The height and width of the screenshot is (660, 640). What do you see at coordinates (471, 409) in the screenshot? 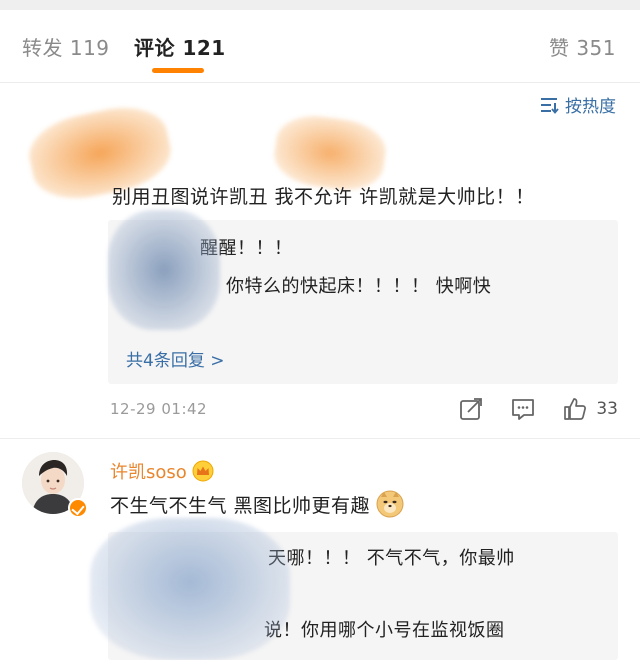
I see `share-icon` at bounding box center [471, 409].